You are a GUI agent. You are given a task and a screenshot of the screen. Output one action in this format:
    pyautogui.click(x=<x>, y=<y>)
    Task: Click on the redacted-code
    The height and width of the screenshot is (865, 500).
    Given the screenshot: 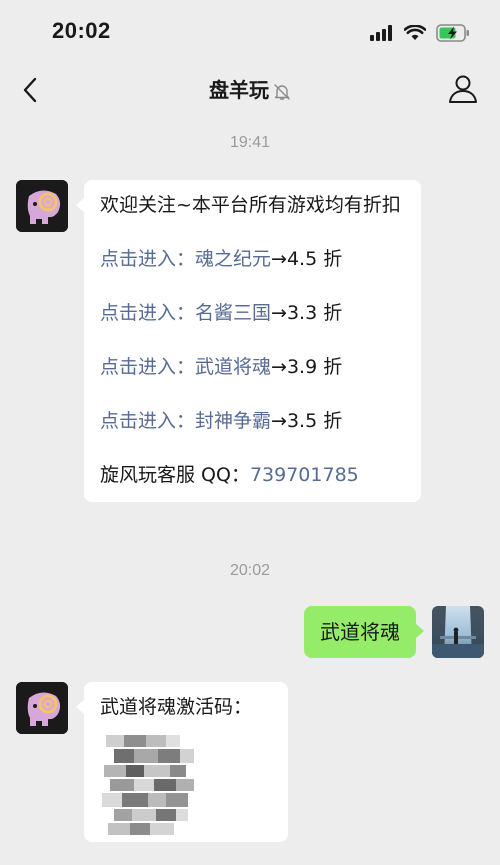 What is the action you would take?
    pyautogui.click(x=155, y=786)
    